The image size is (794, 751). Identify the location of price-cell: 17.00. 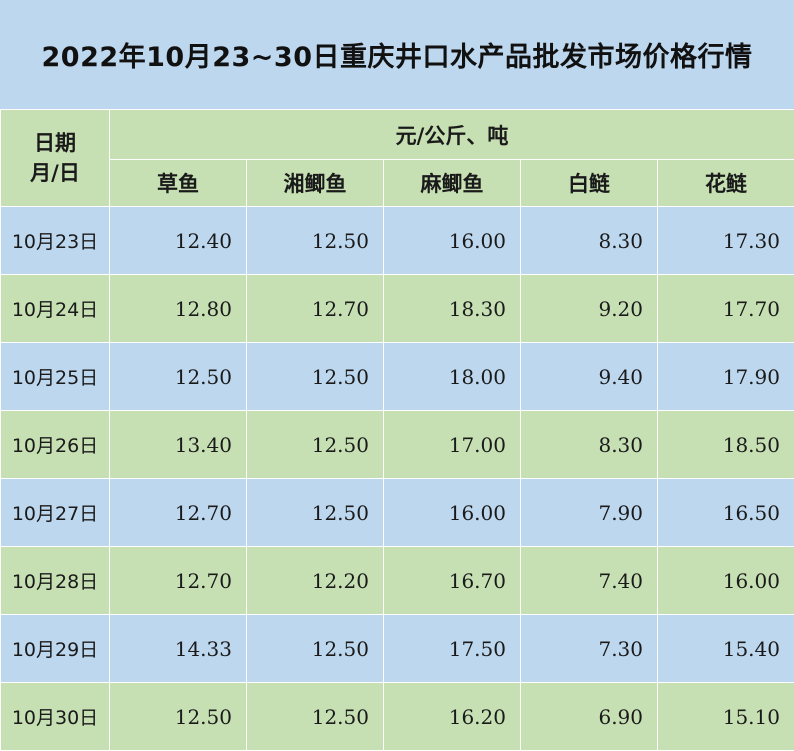
(452, 445).